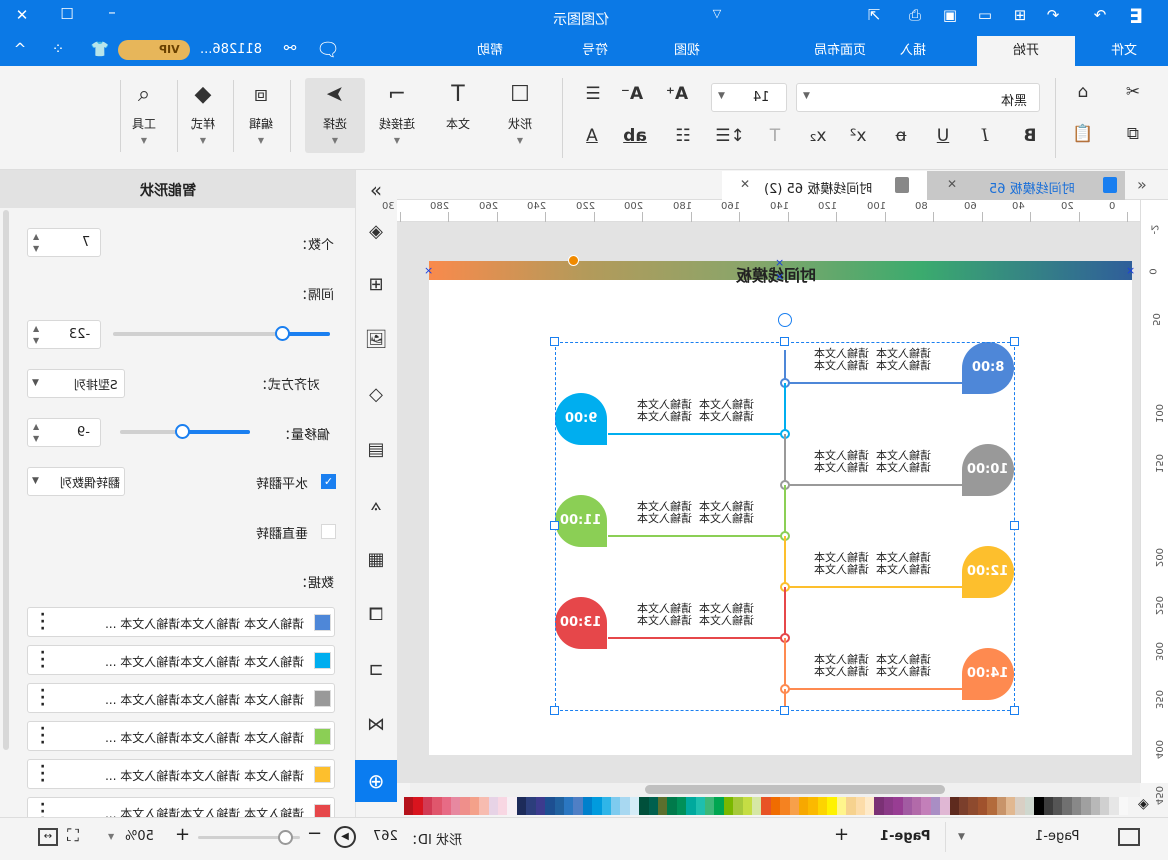 The image size is (1168, 860). I want to click on tabs-expand-icon: », so click(1142, 184).